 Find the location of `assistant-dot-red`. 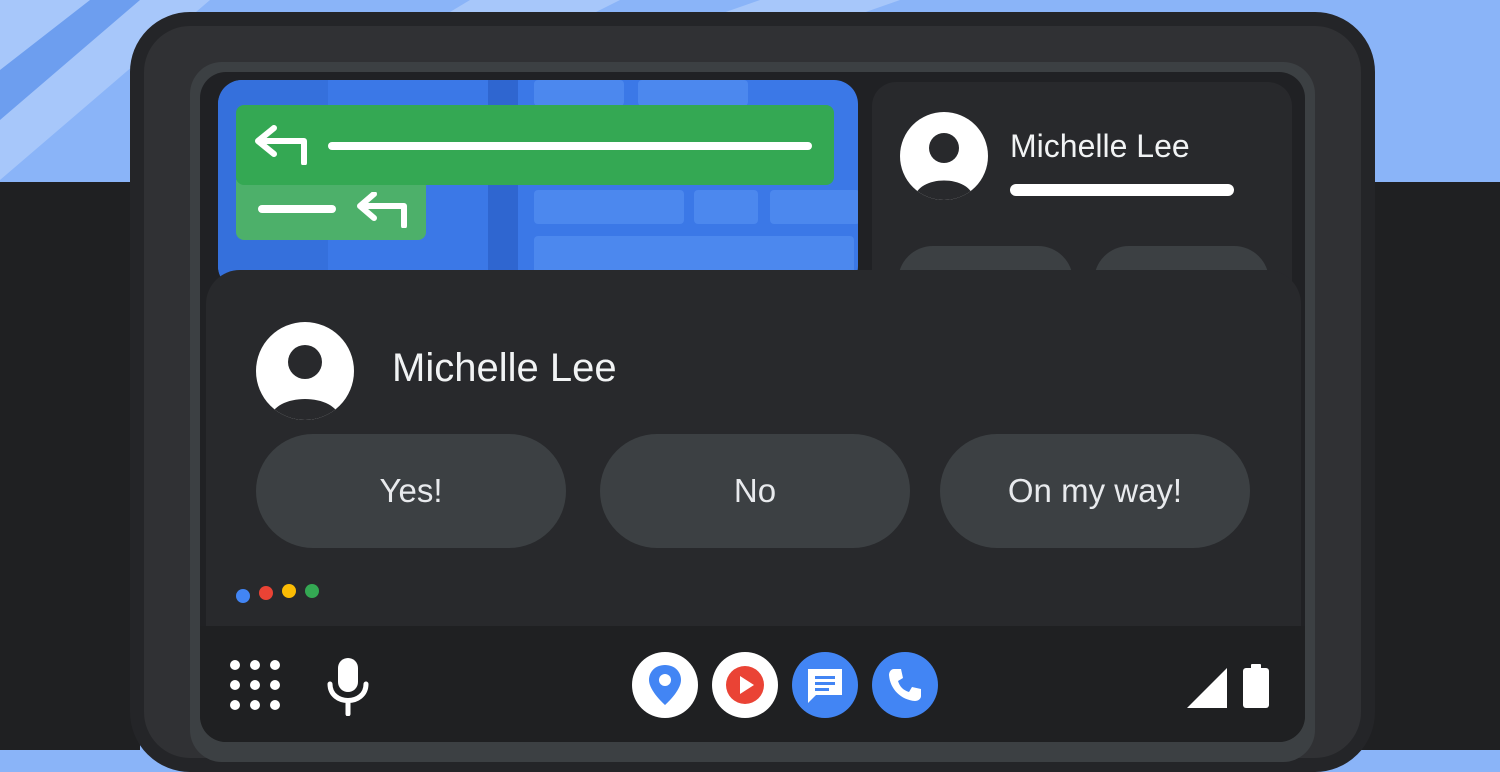

assistant-dot-red is located at coordinates (266, 593).